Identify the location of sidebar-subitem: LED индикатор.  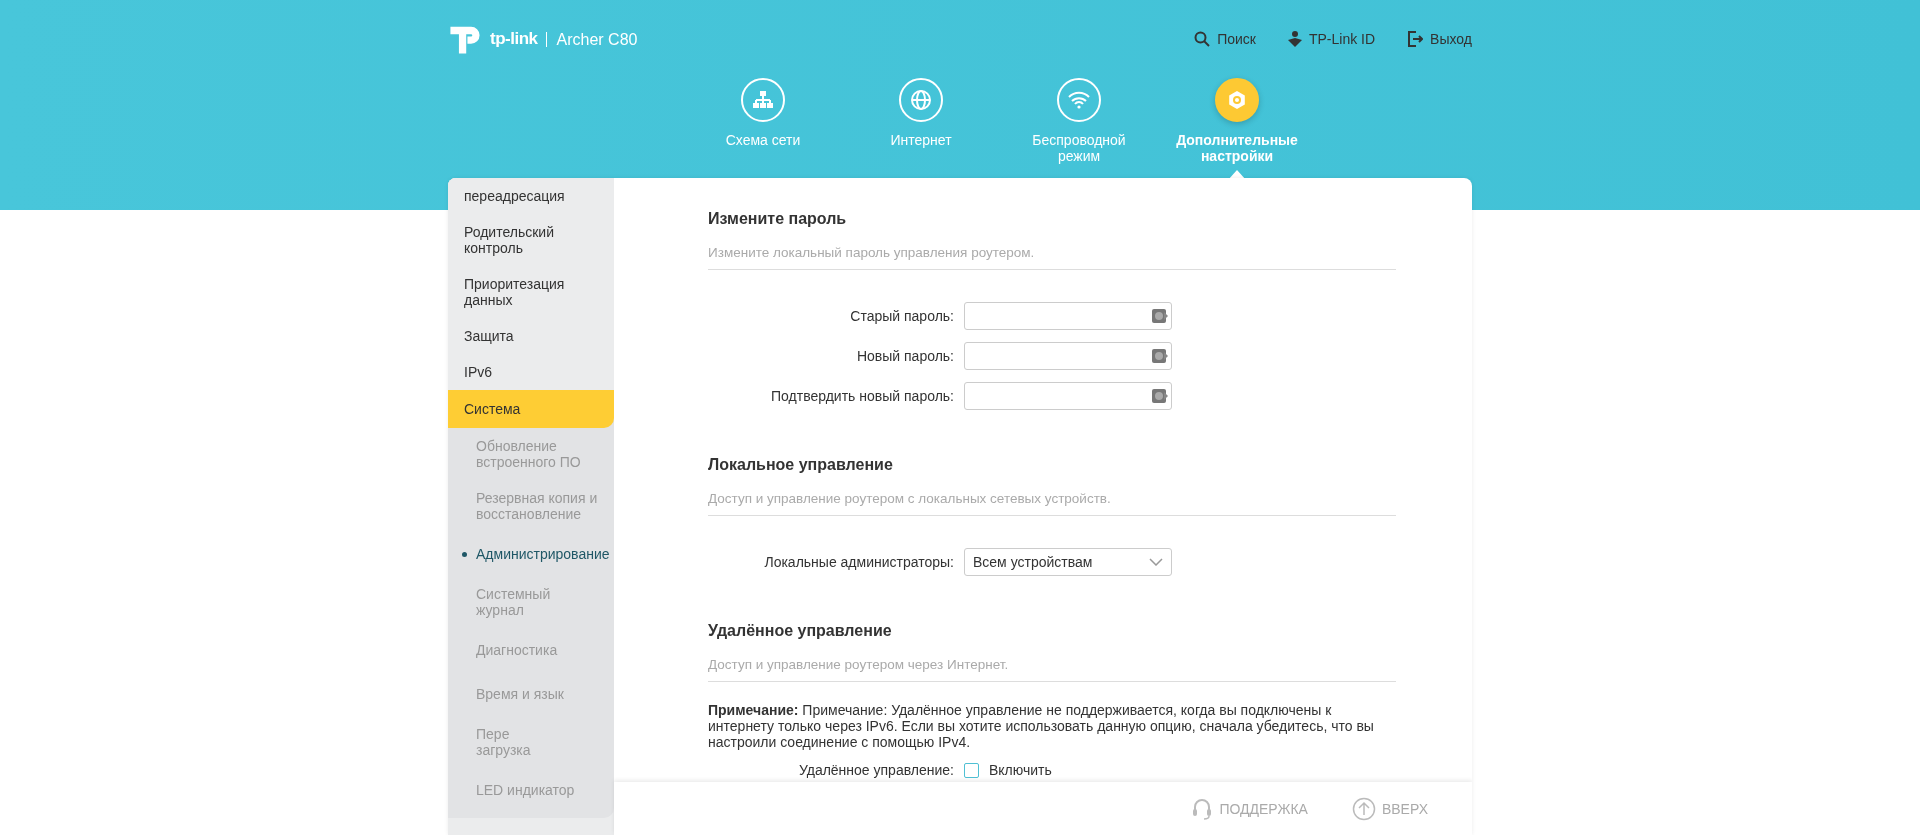
(531, 790).